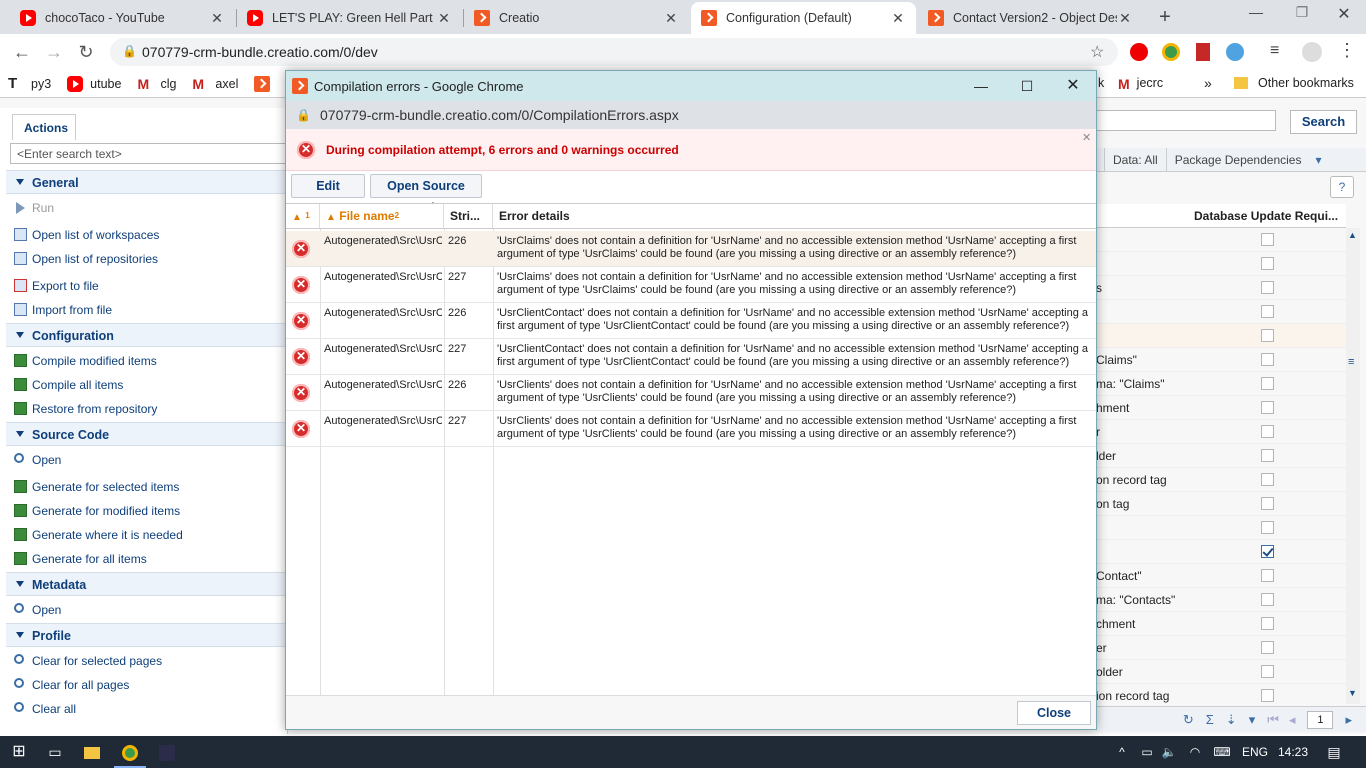 The height and width of the screenshot is (768, 1366). What do you see at coordinates (1165, 17) in the screenshot?
I see `new-tab-button: +` at bounding box center [1165, 17].